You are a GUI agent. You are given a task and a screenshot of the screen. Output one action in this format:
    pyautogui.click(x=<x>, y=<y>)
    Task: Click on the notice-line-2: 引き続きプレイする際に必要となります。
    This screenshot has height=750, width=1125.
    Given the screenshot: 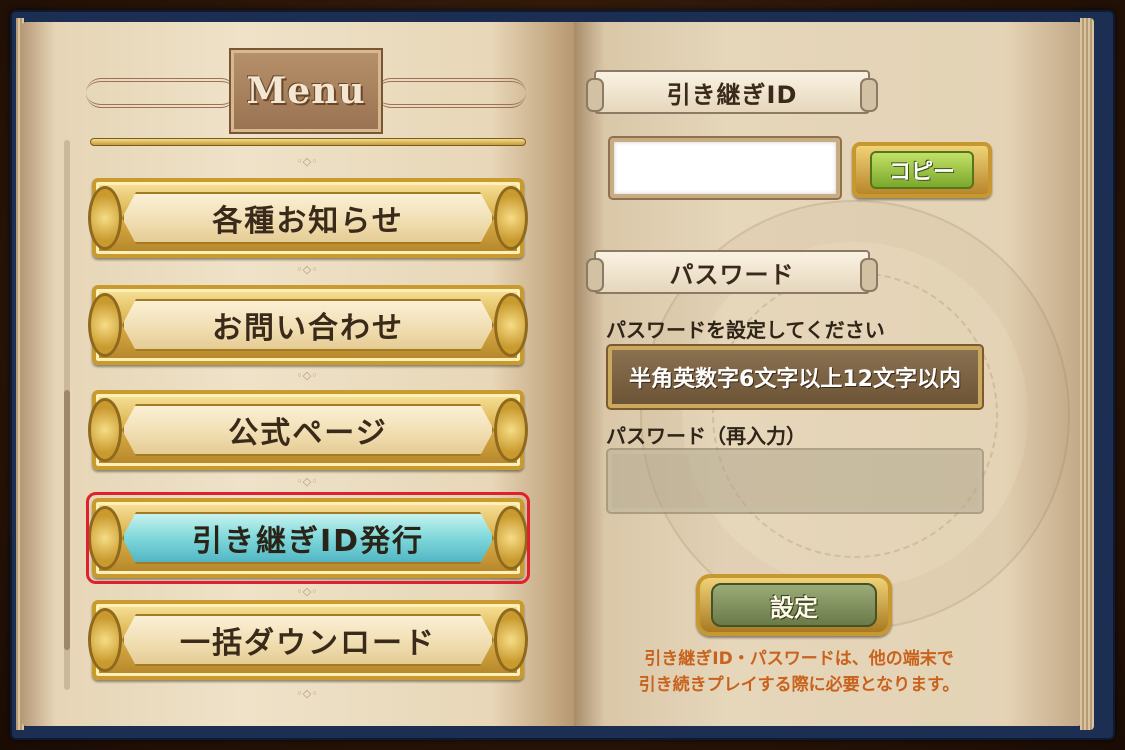 What is the action you would take?
    pyautogui.click(x=799, y=685)
    